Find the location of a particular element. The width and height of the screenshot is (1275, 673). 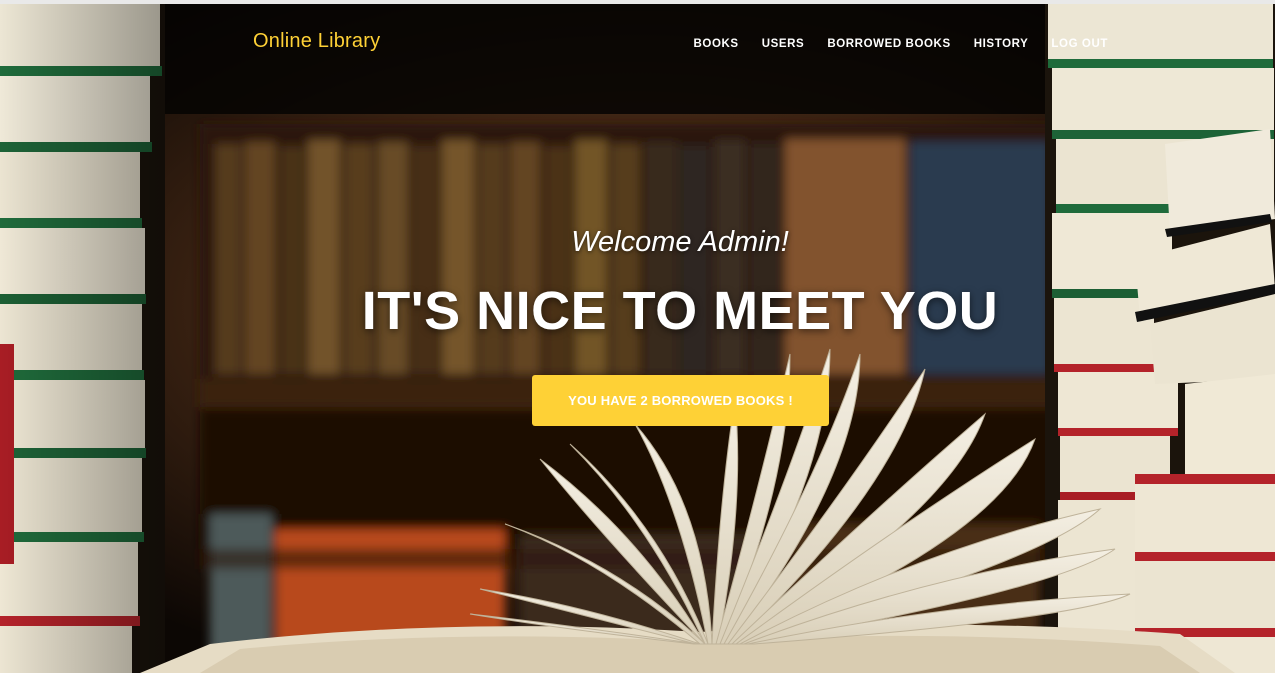

nav-link-books: BOOKS is located at coordinates (716, 44).